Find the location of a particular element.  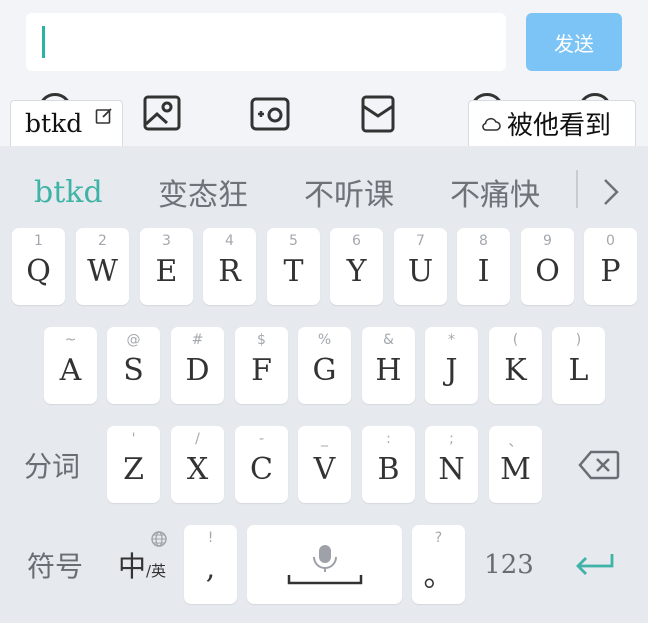

key-hint: # is located at coordinates (197, 340).